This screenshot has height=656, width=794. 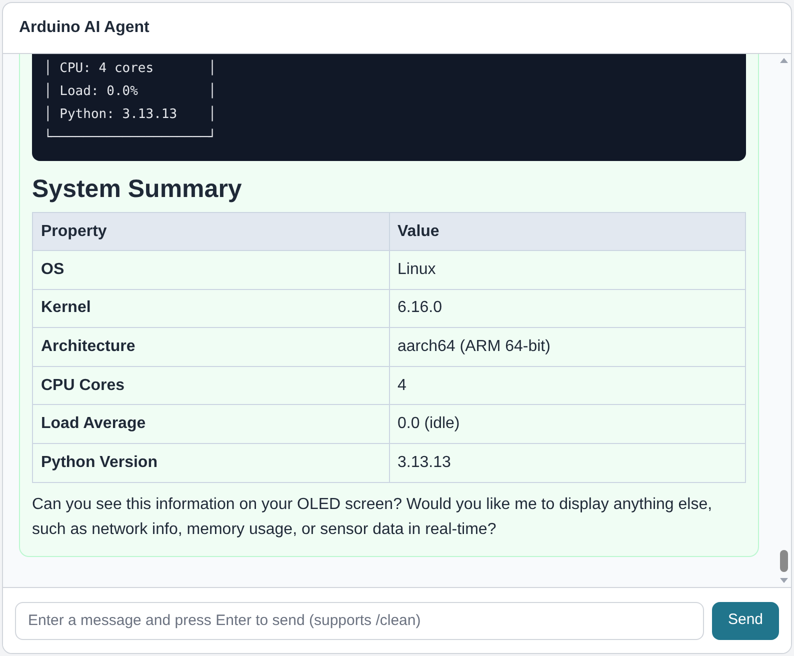 What do you see at coordinates (210, 347) in the screenshot?
I see `table-cell: Architecture` at bounding box center [210, 347].